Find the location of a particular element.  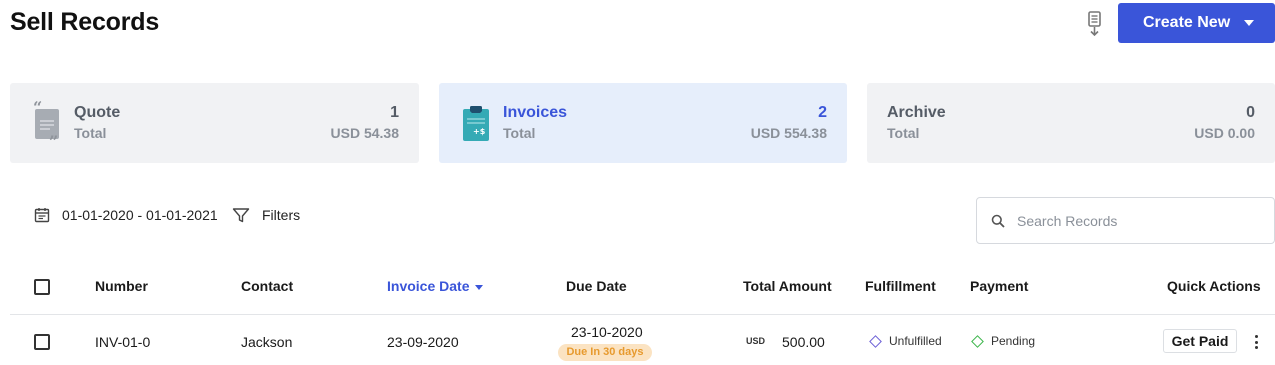

card-amount: USD 0.00 is located at coordinates (1224, 133).